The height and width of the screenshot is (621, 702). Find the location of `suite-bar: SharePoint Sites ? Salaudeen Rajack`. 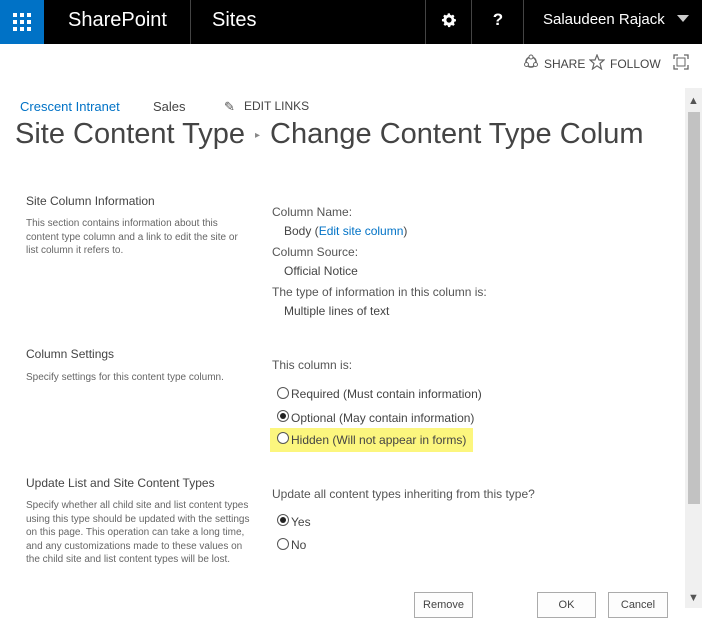

suite-bar: SharePoint Sites ? Salaudeen Rajack is located at coordinates (351, 22).